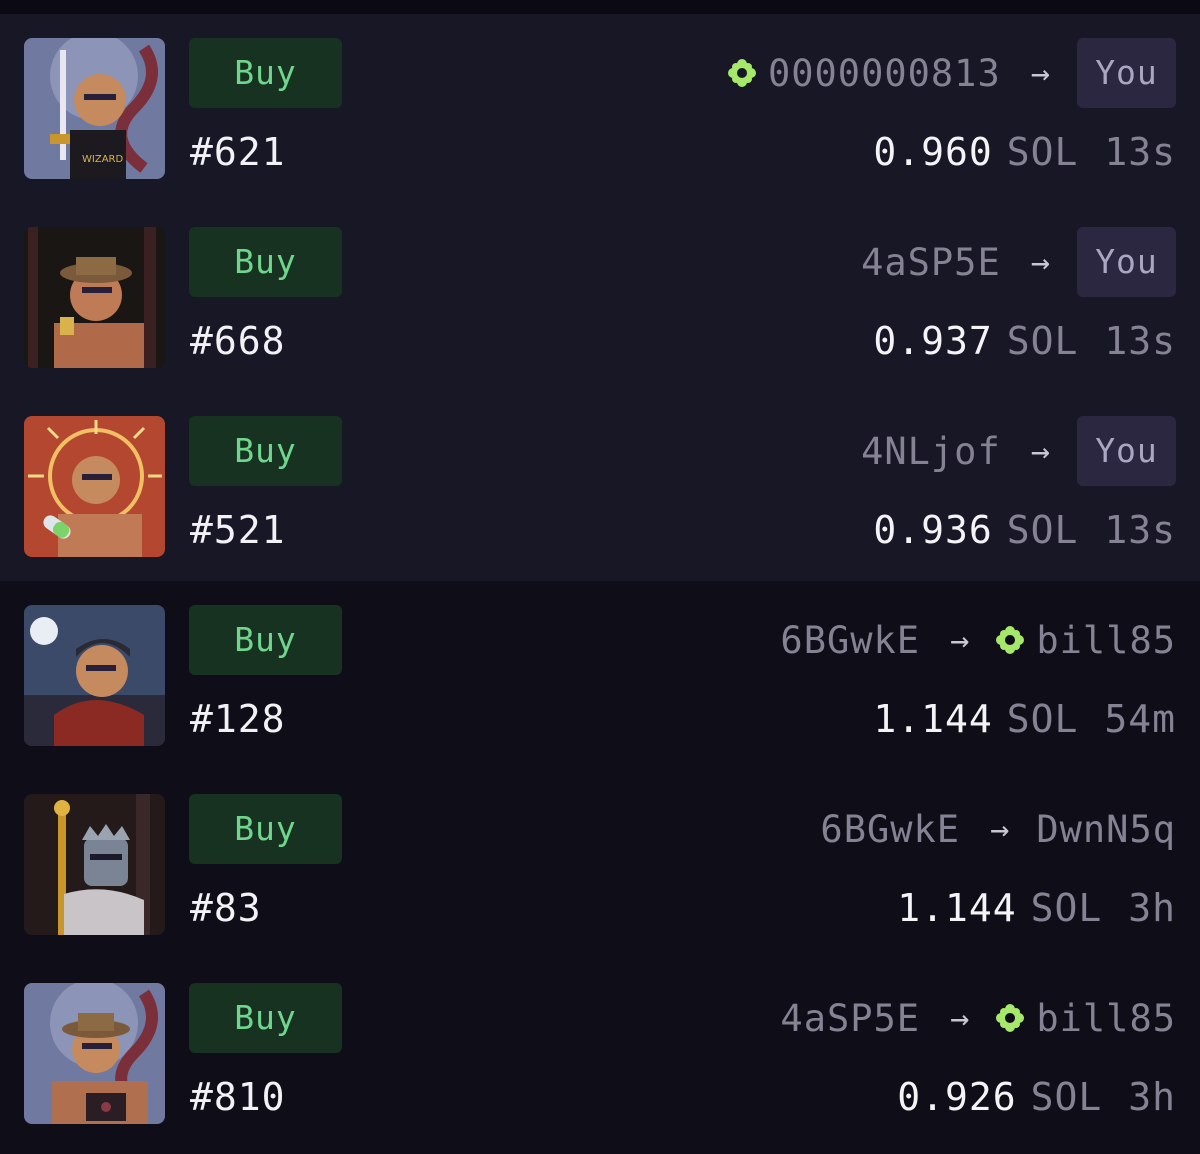 The image size is (1200, 1154). Describe the element at coordinates (226, 908) in the screenshot. I see `token-id: #83` at that location.